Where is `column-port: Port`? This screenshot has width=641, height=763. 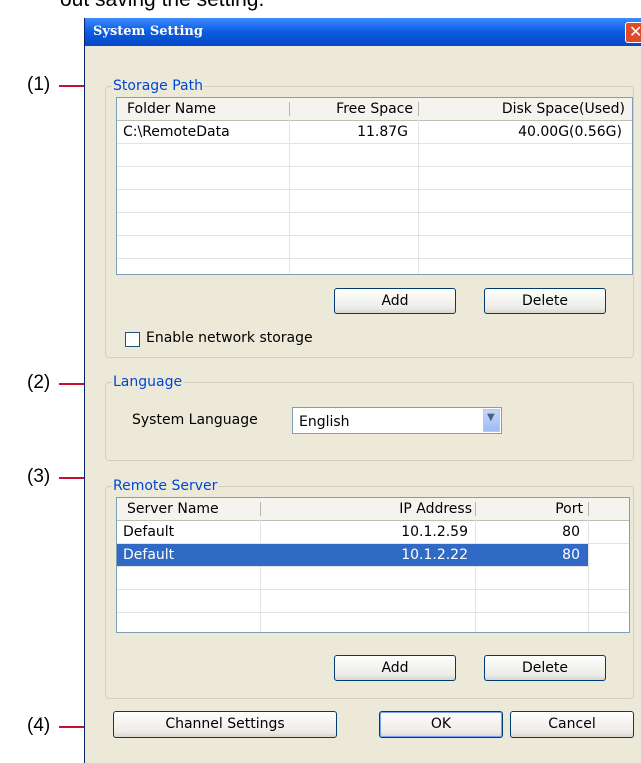
column-port: Port is located at coordinates (530, 509).